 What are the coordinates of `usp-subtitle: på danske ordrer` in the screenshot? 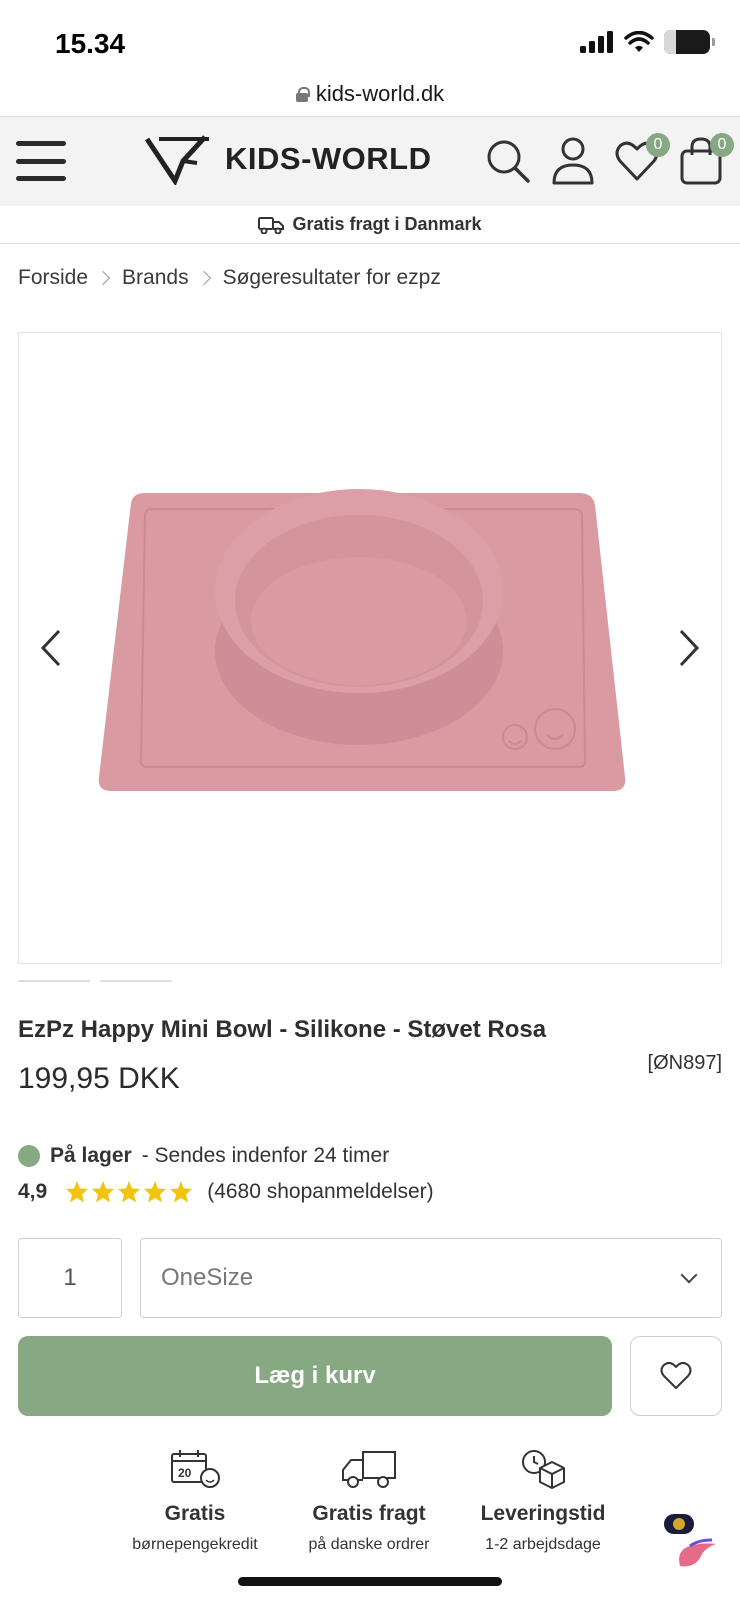 It's located at (369, 1544).